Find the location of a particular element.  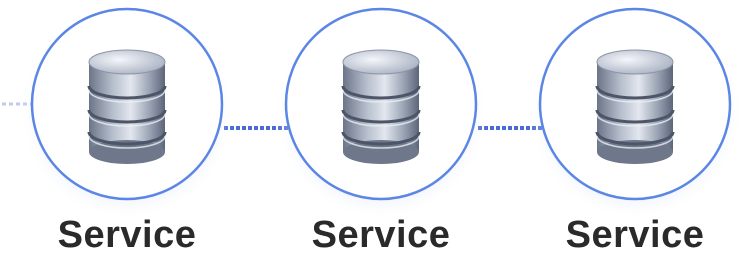

service-label-3: Service is located at coordinates (635, 235).